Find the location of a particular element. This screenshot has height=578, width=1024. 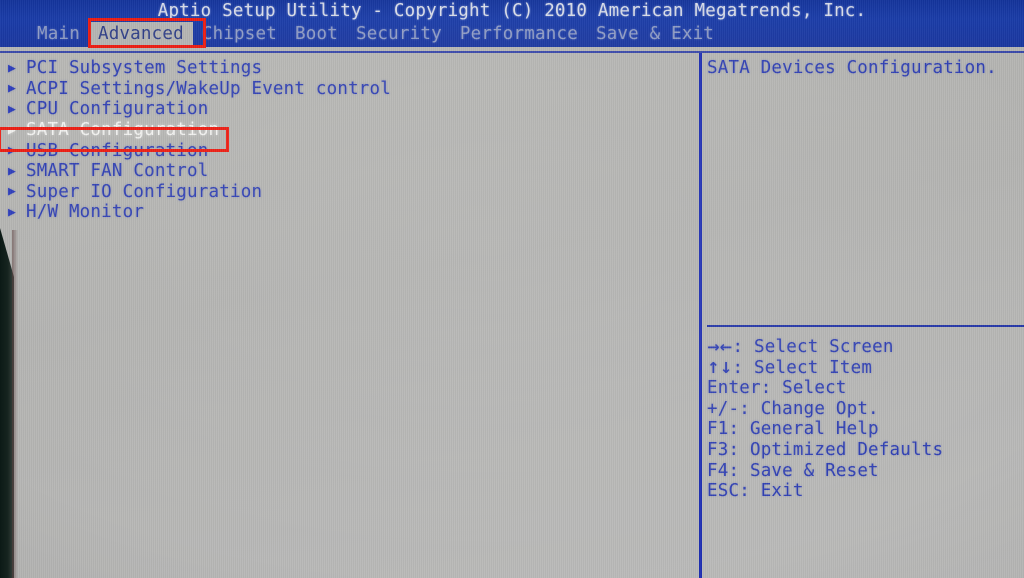

key-name: F1 is located at coordinates (718, 429).